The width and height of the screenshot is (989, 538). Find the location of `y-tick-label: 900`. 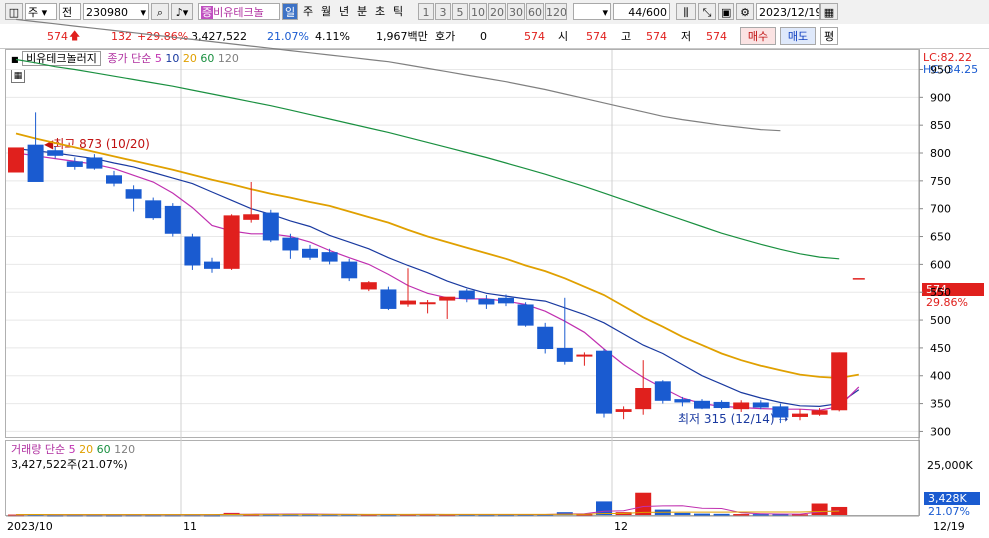

y-tick-label: 900 is located at coordinates (940, 97).